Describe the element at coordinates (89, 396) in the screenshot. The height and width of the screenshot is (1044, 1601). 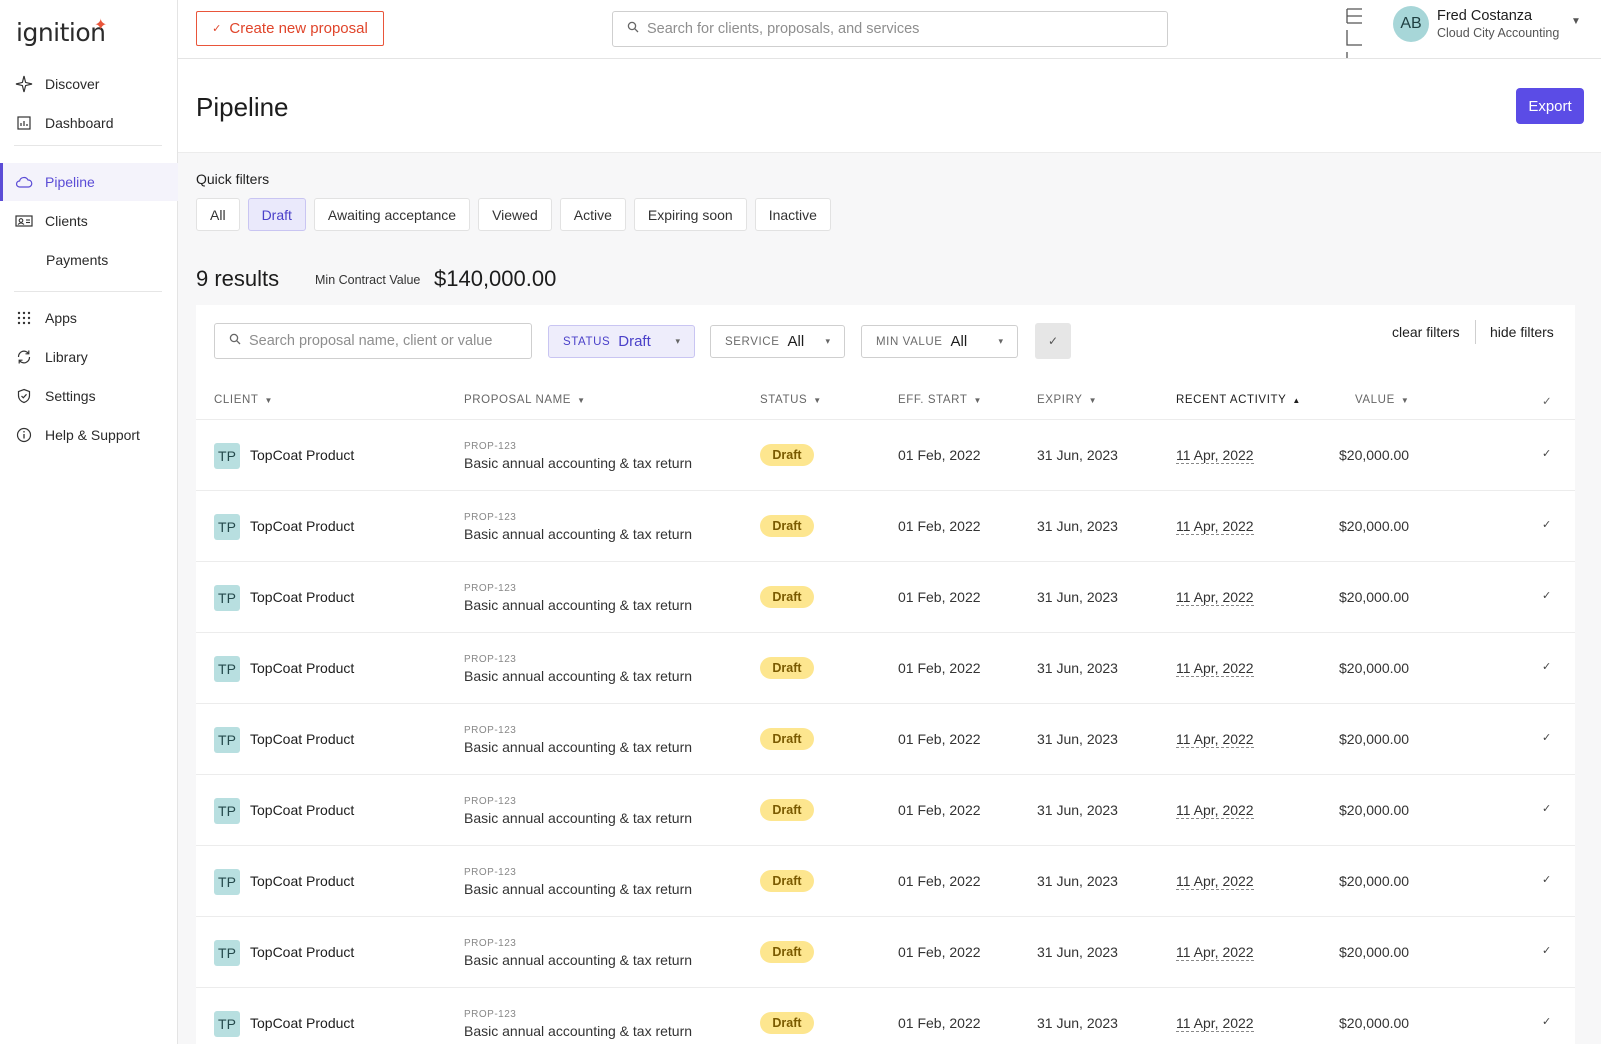
I see `sidebar-item-settings: Settings` at that location.